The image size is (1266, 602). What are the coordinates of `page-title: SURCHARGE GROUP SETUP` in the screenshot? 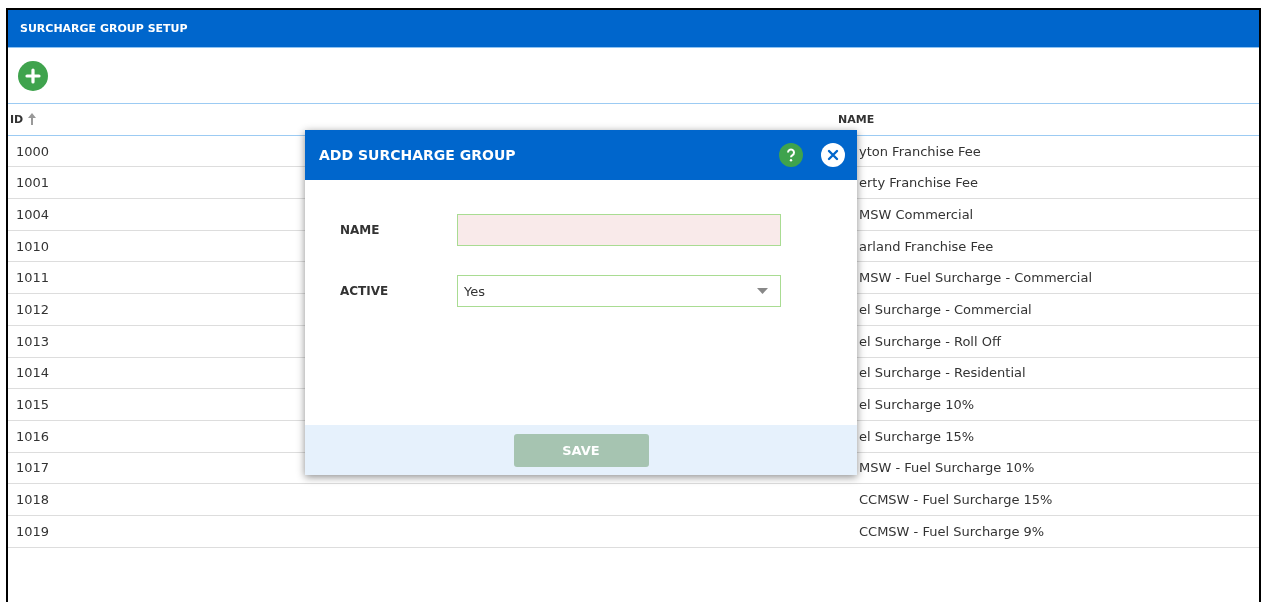 It's located at (104, 28).